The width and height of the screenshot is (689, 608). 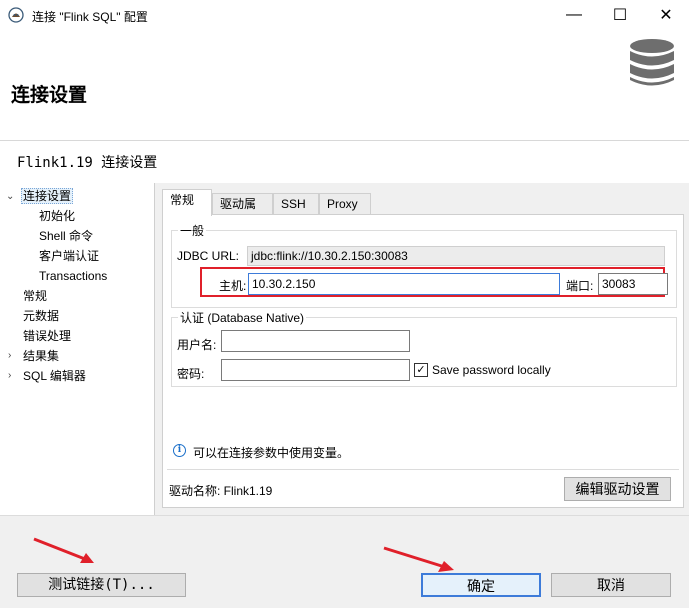 I want to click on checkmark-icon: ✓, so click(x=421, y=370).